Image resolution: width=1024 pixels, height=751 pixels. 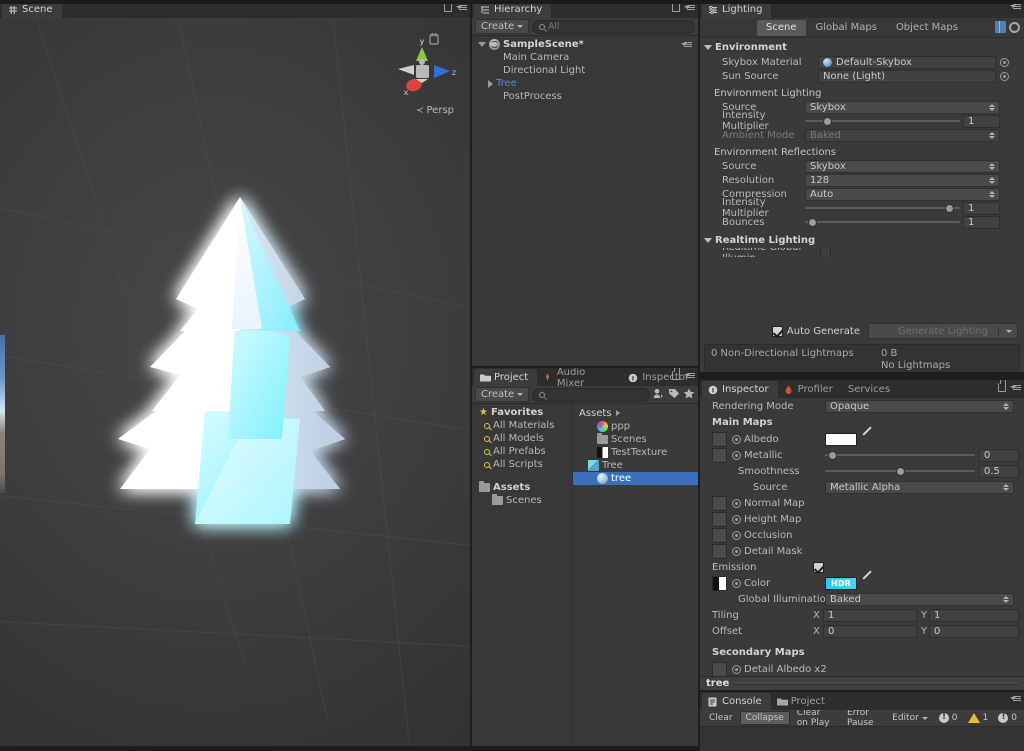 I want to click on asset-item-tree-mesh: tree, so click(x=635, y=478).